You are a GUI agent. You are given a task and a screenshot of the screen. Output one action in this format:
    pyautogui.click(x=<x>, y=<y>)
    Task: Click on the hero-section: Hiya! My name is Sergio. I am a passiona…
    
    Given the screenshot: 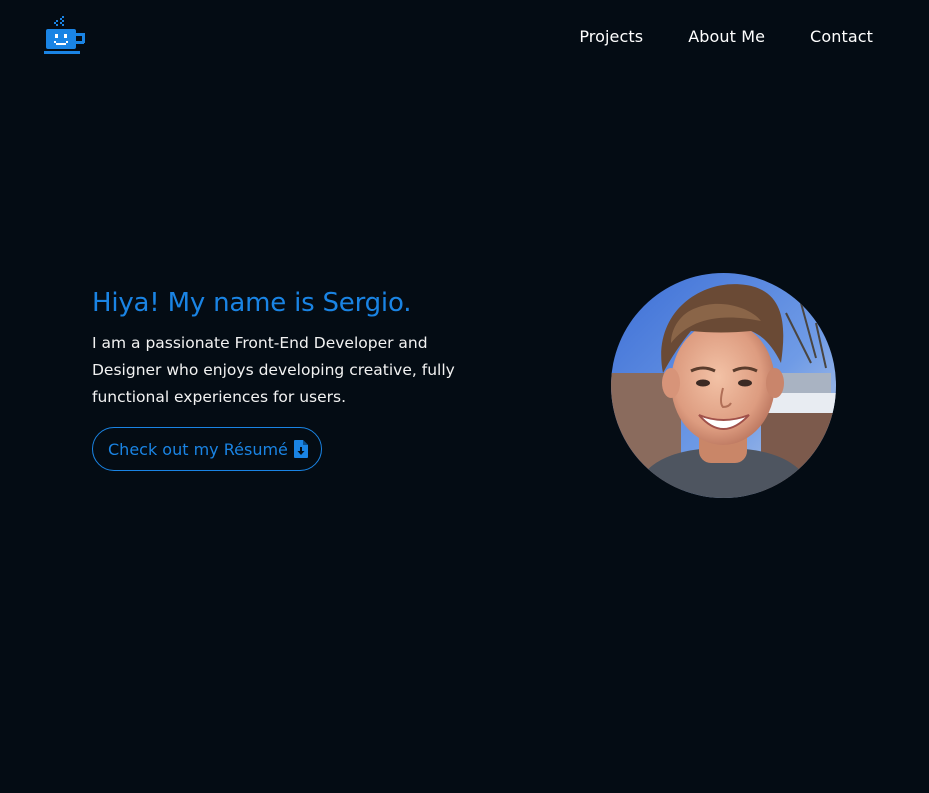 What is the action you would take?
    pyautogui.click(x=292, y=378)
    